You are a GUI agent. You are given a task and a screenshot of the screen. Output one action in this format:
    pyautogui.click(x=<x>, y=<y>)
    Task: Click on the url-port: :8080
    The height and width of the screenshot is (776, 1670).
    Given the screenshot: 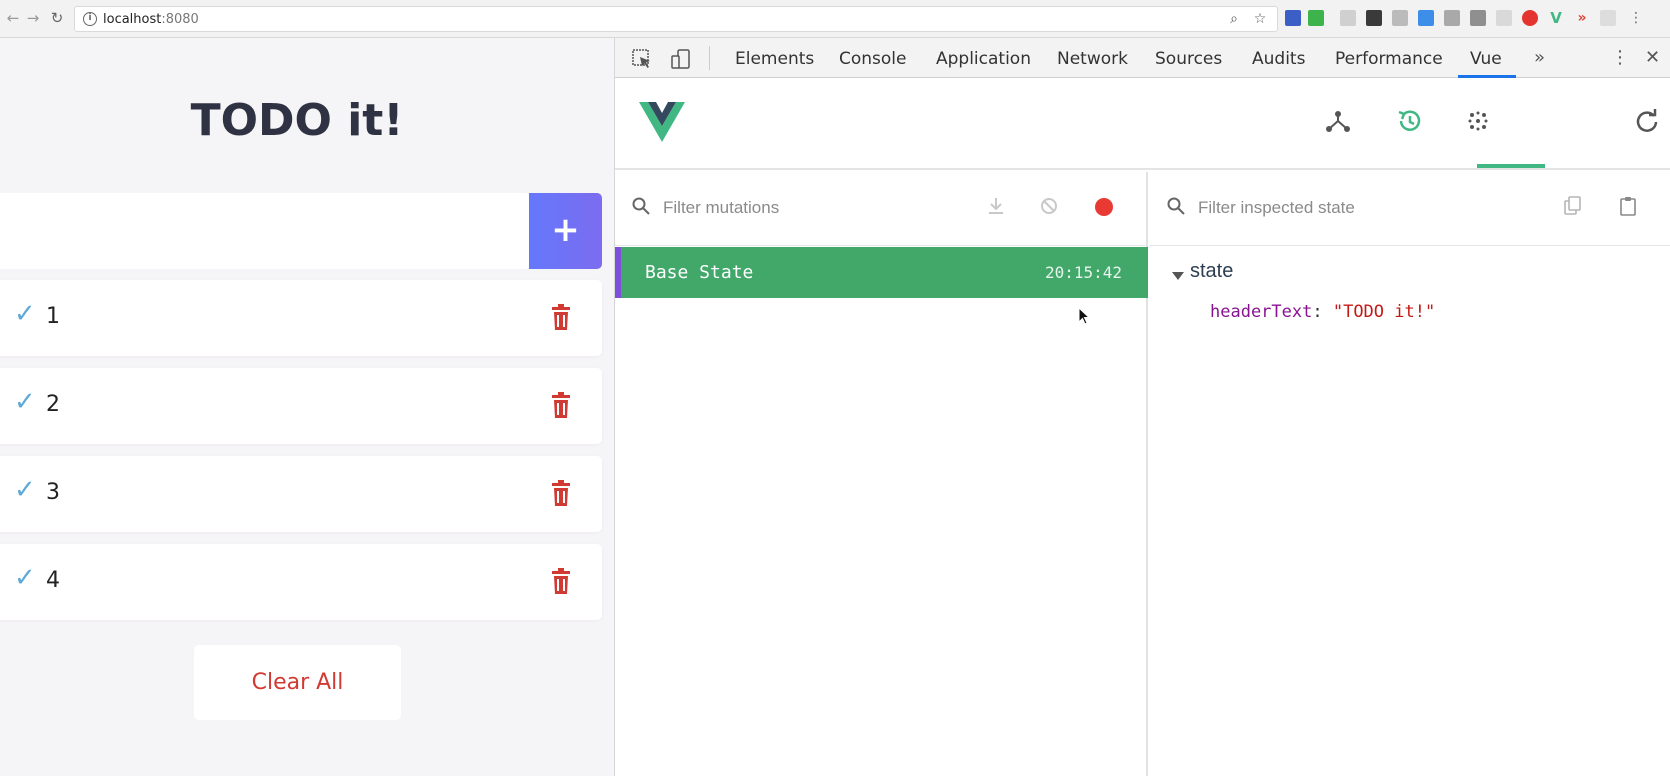 What is the action you would take?
    pyautogui.click(x=180, y=19)
    